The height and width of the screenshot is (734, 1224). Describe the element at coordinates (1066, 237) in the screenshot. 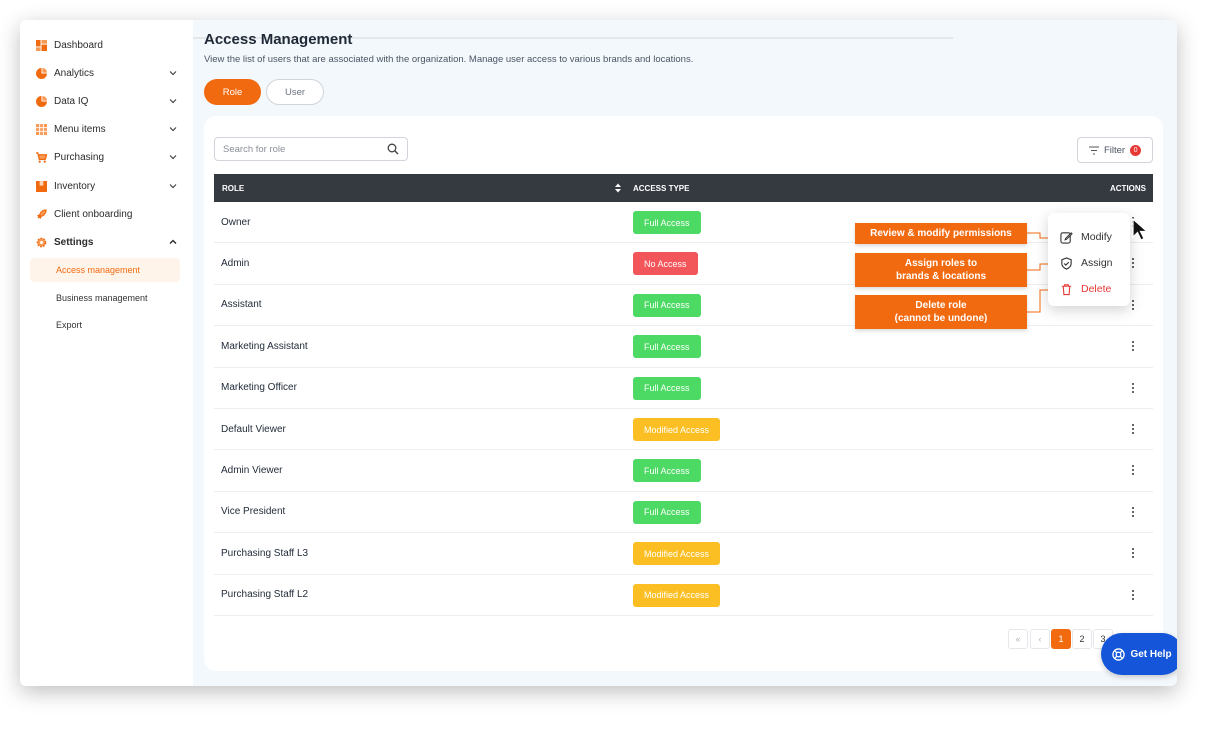

I see `edit-icon` at that location.